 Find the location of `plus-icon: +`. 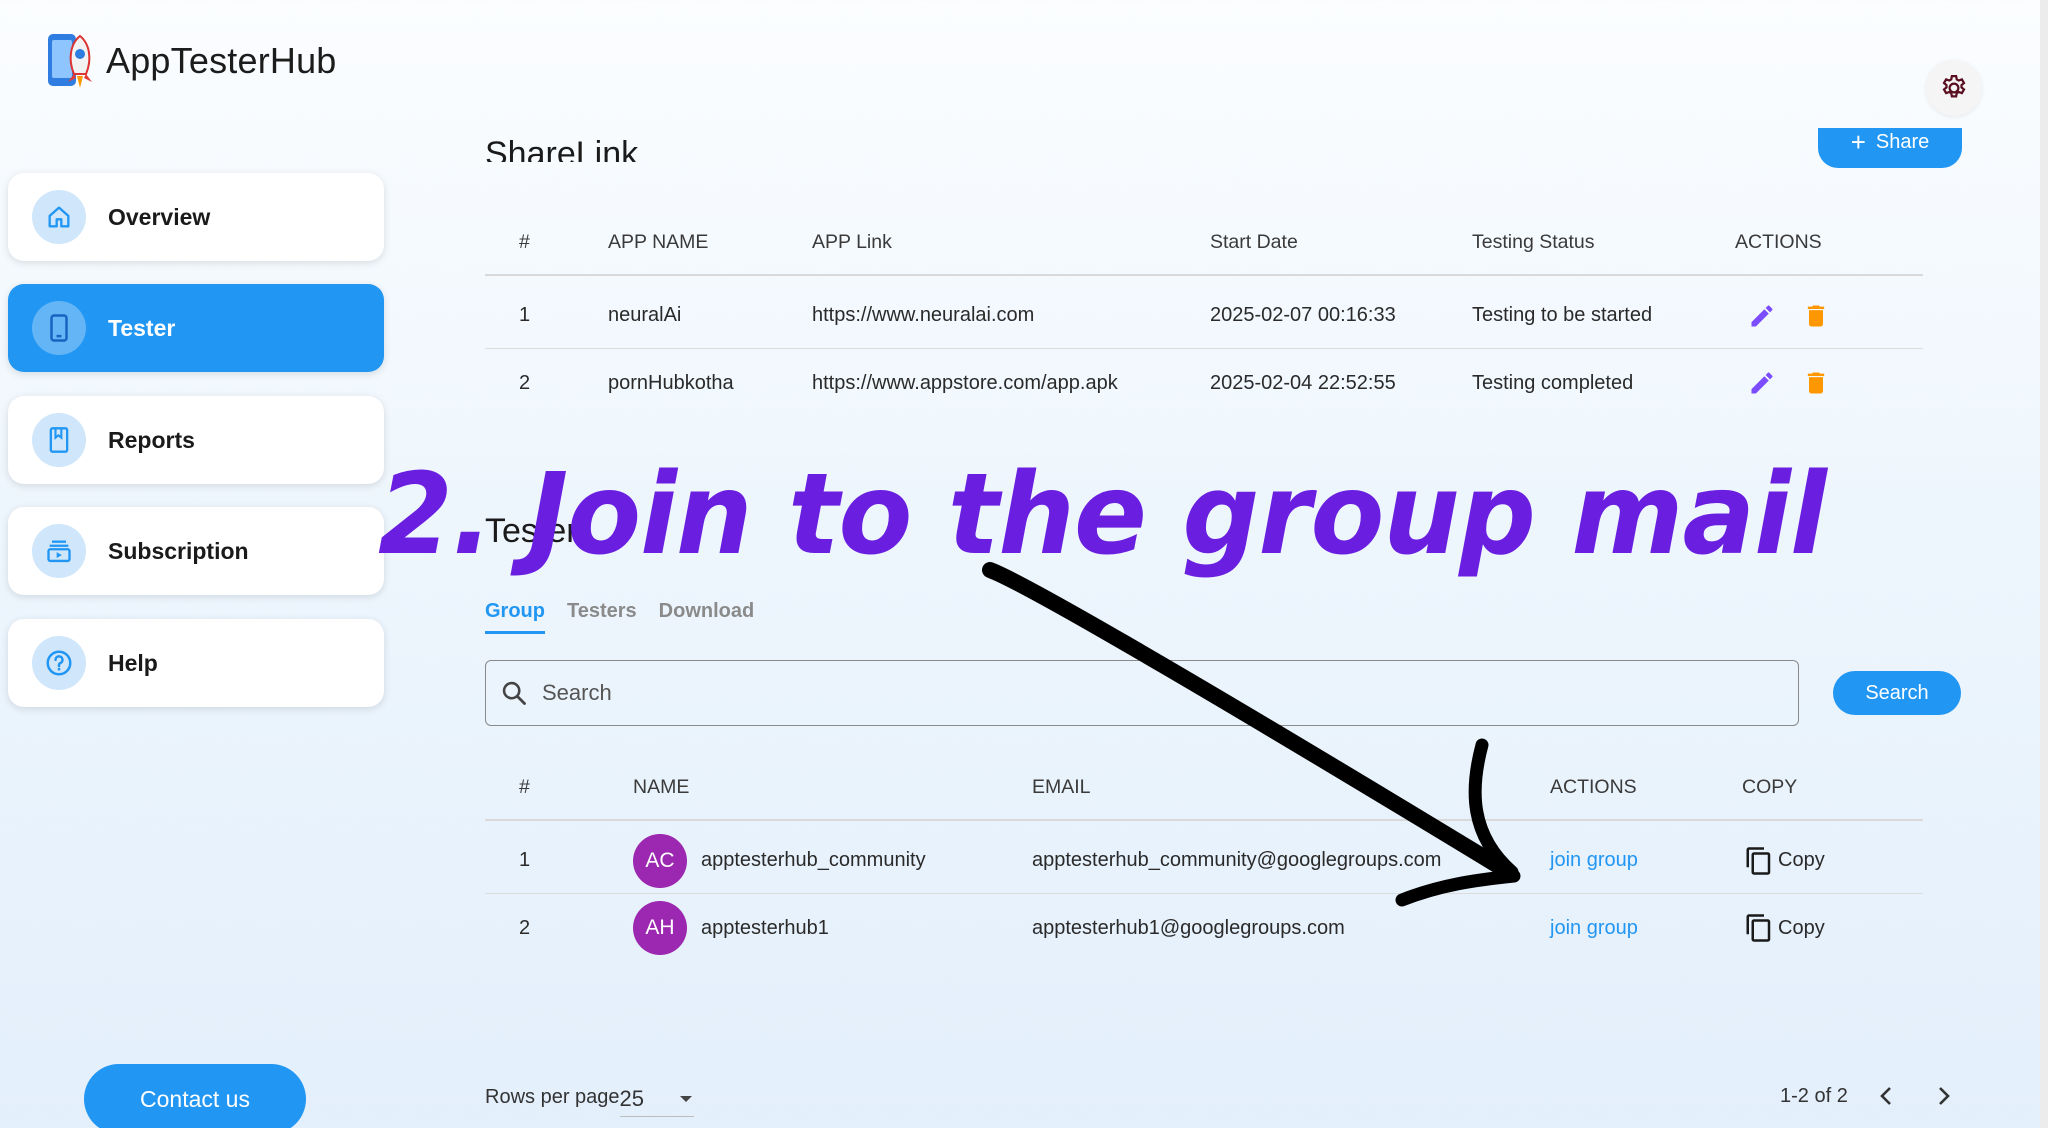

plus-icon: + is located at coordinates (1858, 142).